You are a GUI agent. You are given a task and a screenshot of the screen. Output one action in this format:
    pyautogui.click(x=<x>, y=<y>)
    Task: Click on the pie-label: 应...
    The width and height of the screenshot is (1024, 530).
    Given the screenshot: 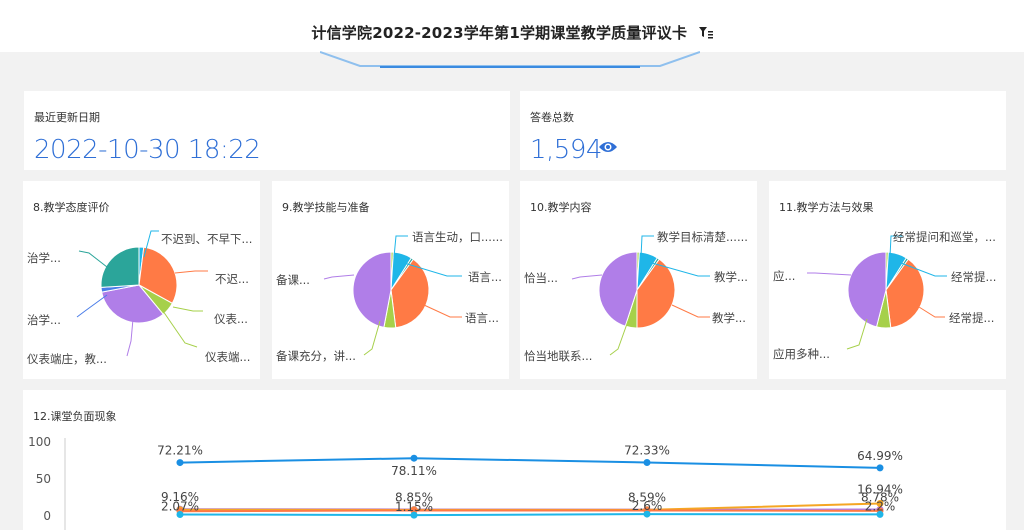 What is the action you would take?
    pyautogui.click(x=784, y=276)
    